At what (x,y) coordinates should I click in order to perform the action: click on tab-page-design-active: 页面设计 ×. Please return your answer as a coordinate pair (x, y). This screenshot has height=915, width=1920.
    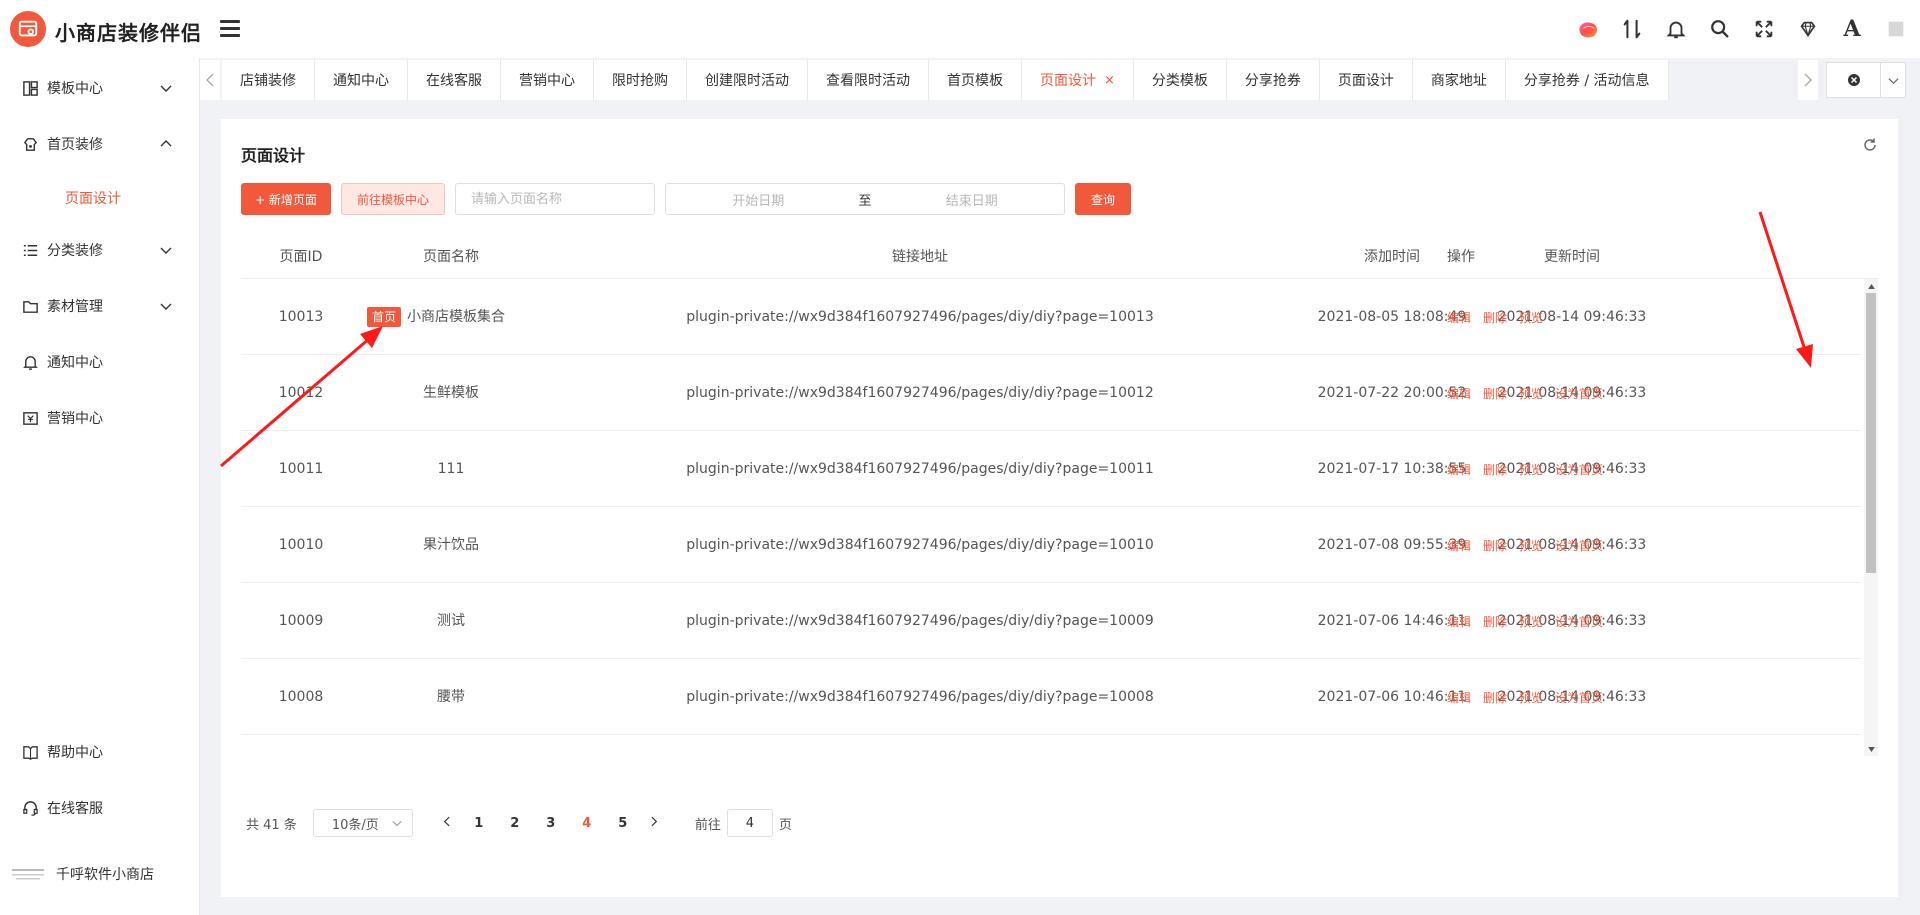
    Looking at the image, I should click on (1078, 80).